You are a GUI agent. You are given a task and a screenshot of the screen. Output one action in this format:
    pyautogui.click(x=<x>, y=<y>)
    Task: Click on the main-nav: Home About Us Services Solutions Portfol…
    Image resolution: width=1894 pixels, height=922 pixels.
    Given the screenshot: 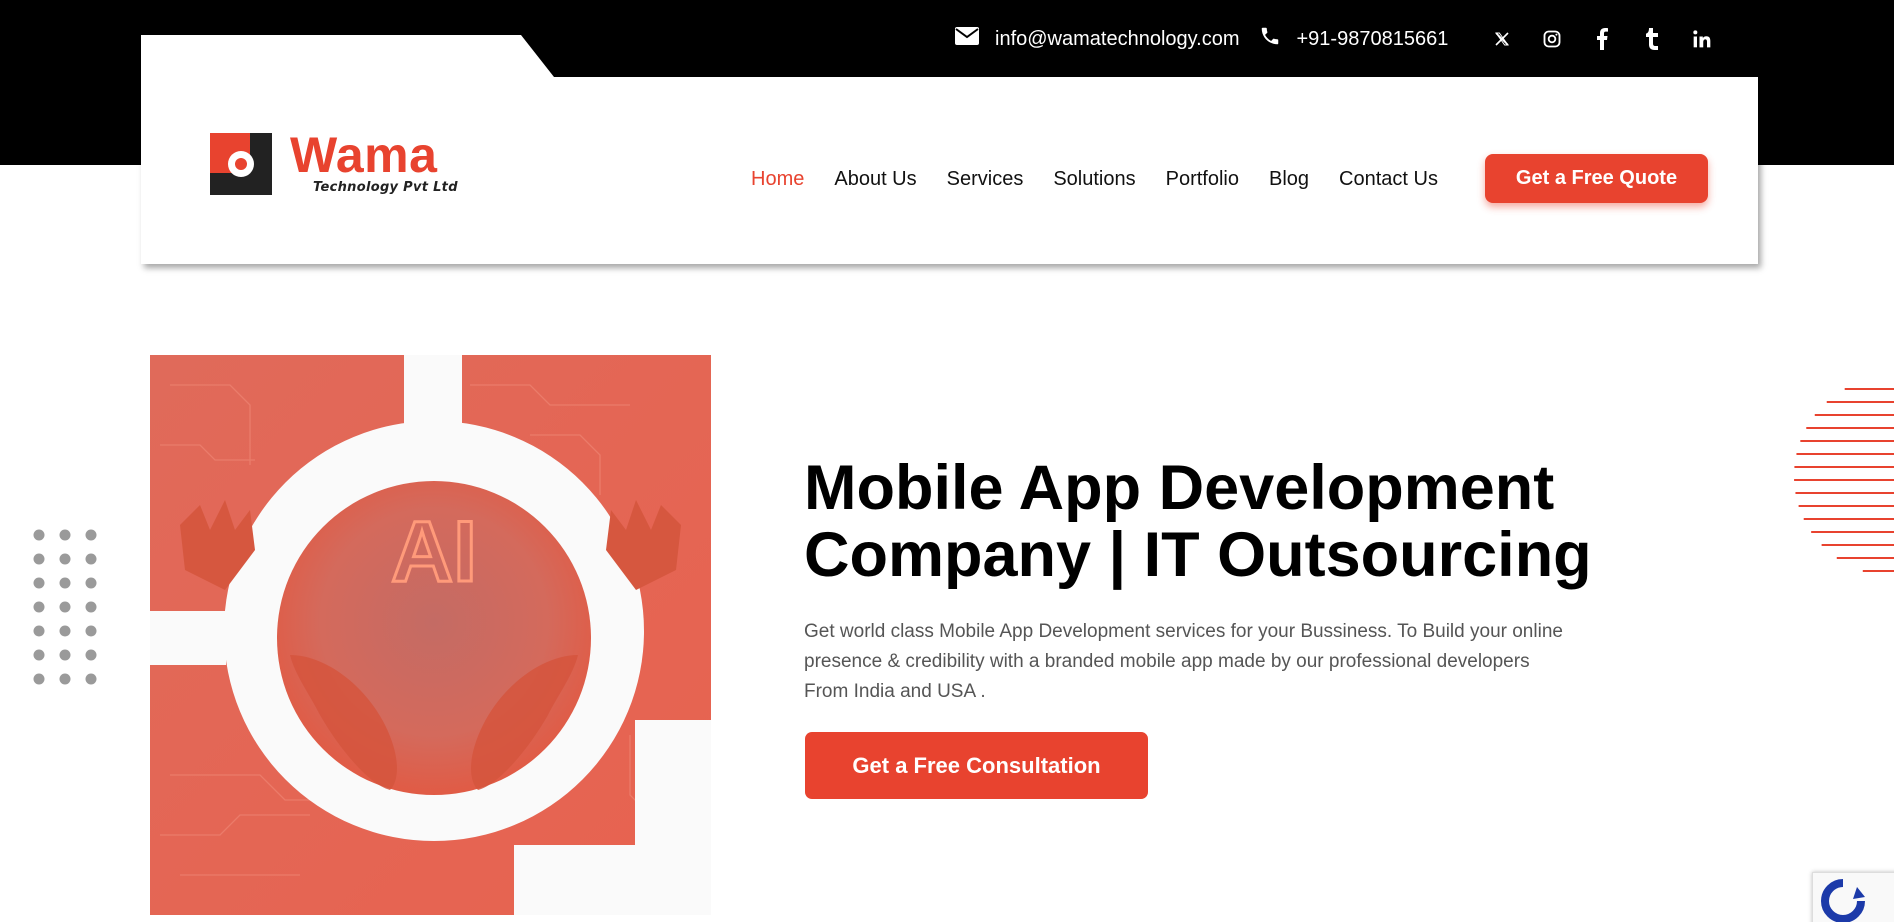 What is the action you would take?
    pyautogui.click(x=1109, y=179)
    